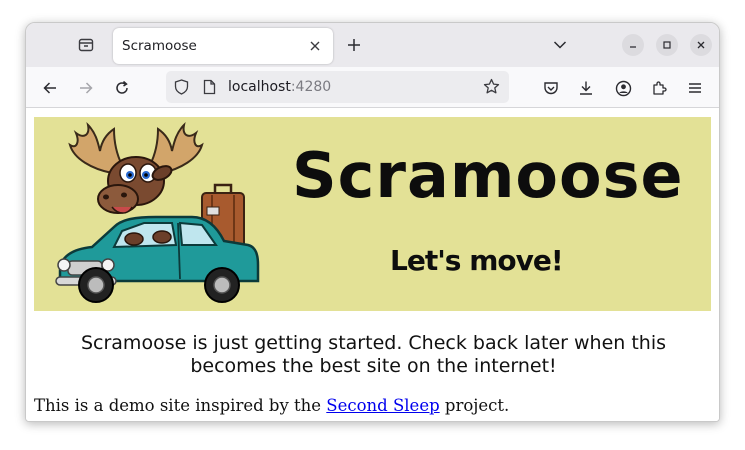 Image resolution: width=745 pixels, height=450 pixels. Describe the element at coordinates (491, 88) in the screenshot. I see `star-icon` at that location.